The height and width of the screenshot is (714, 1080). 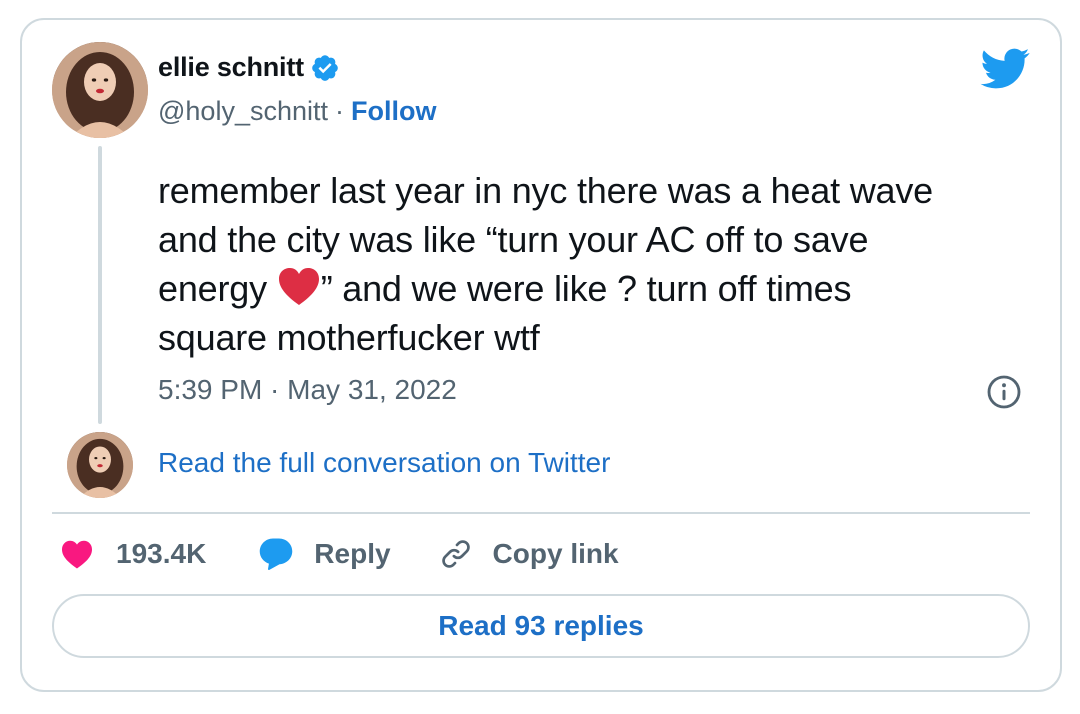 I want to click on read-conversation-link: Read the full conversation on Twitter, so click(x=384, y=463).